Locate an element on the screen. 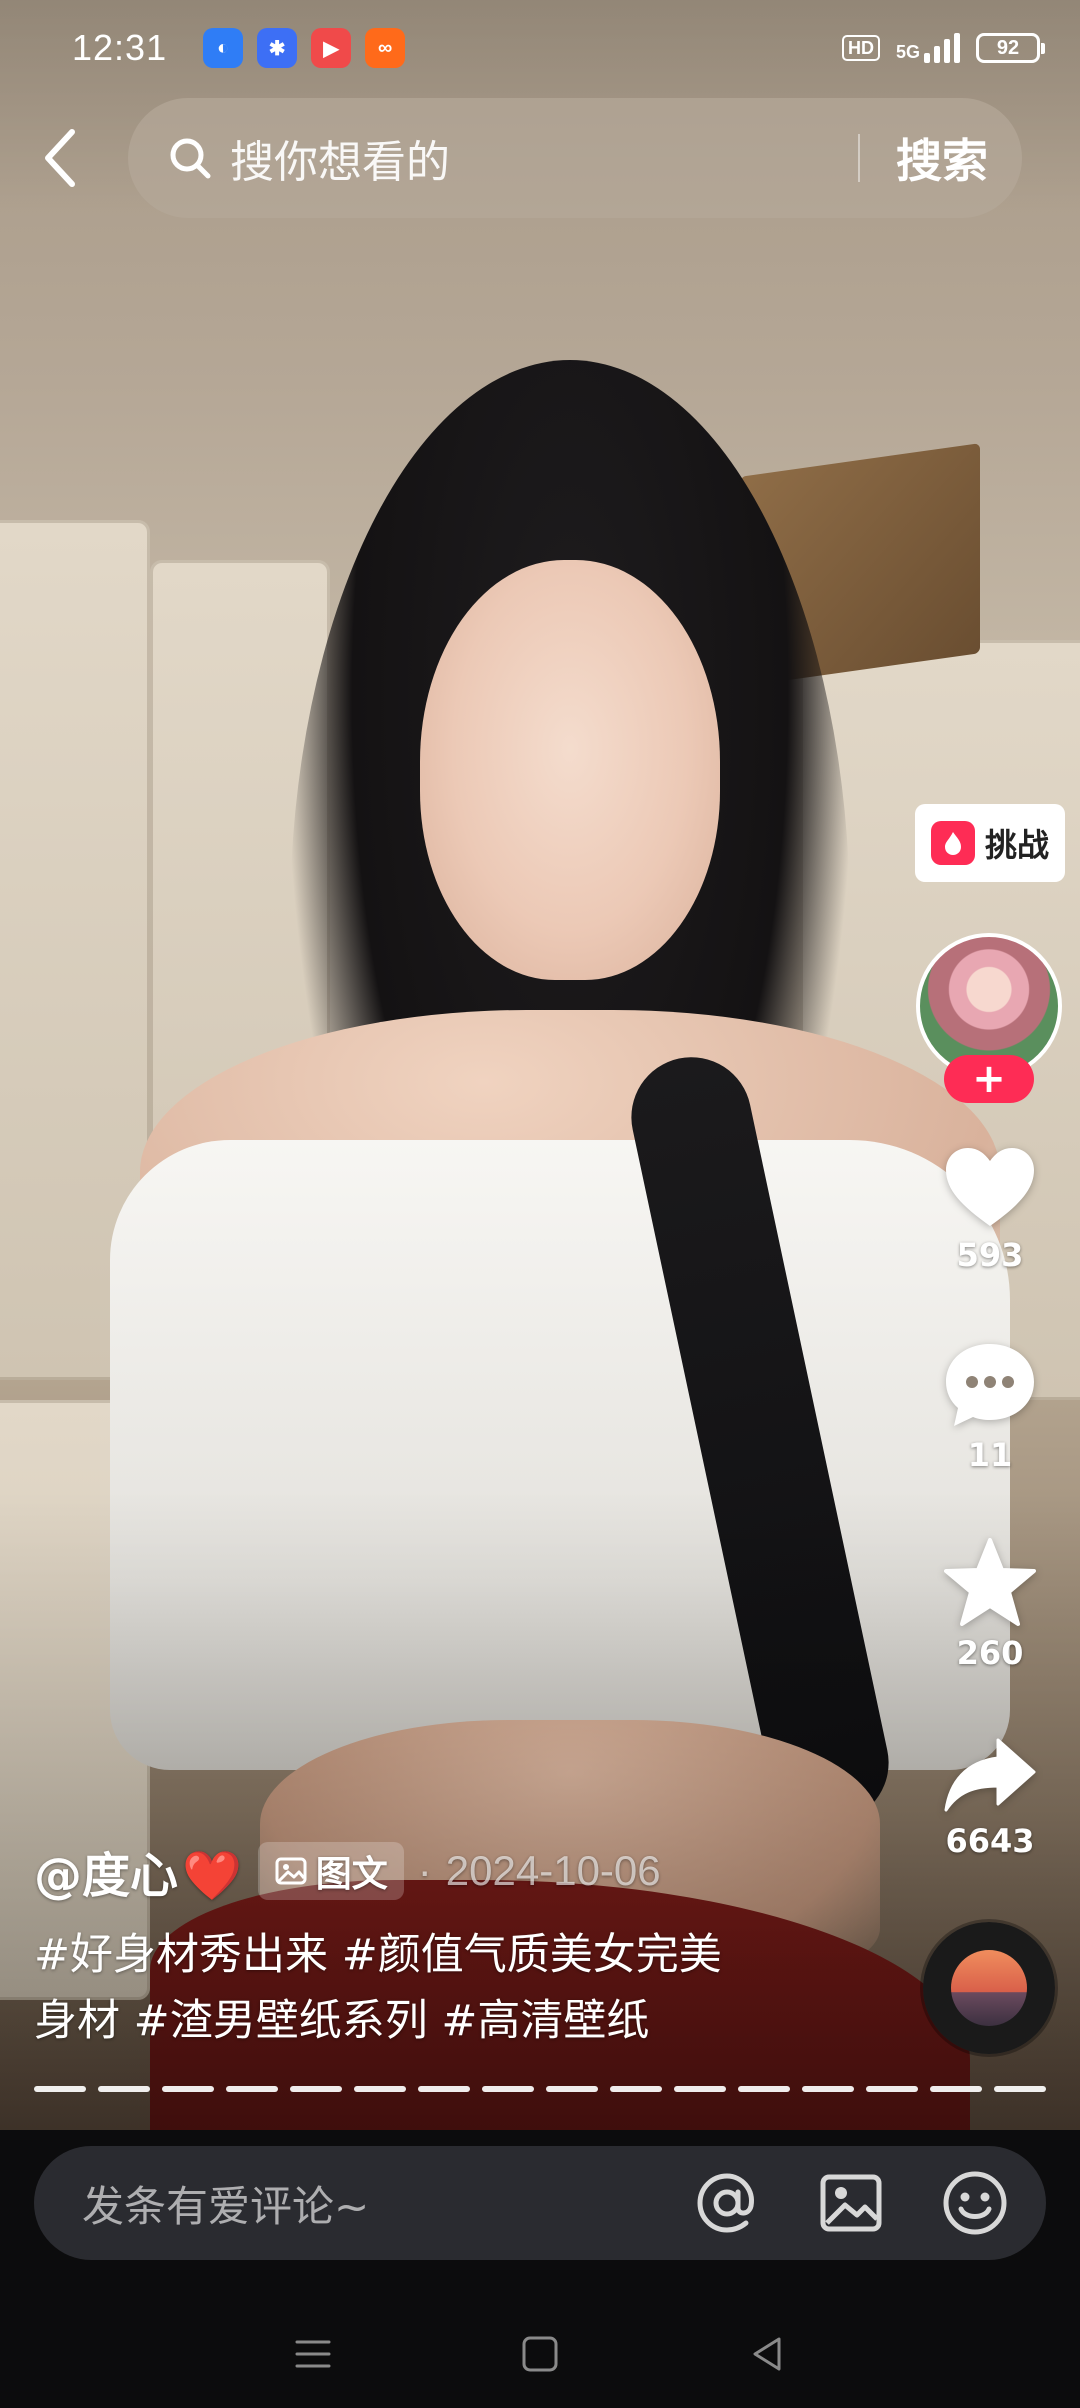  status-indicators: HD 5G 92 is located at coordinates (943, 48).